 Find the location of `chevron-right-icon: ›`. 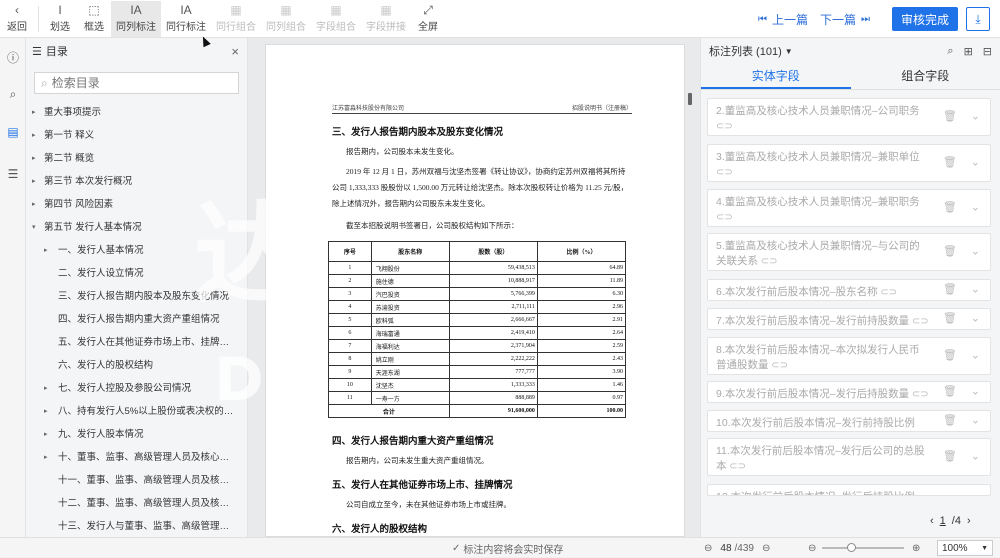

chevron-right-icon: › is located at coordinates (969, 521).